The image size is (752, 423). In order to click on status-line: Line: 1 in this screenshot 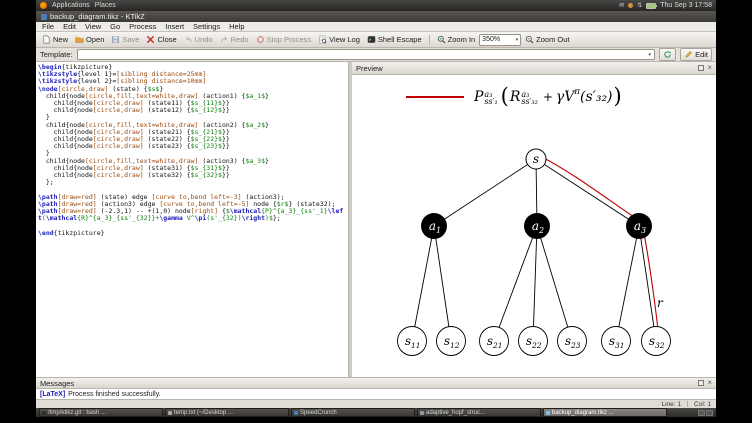, I will do `click(671, 404)`.